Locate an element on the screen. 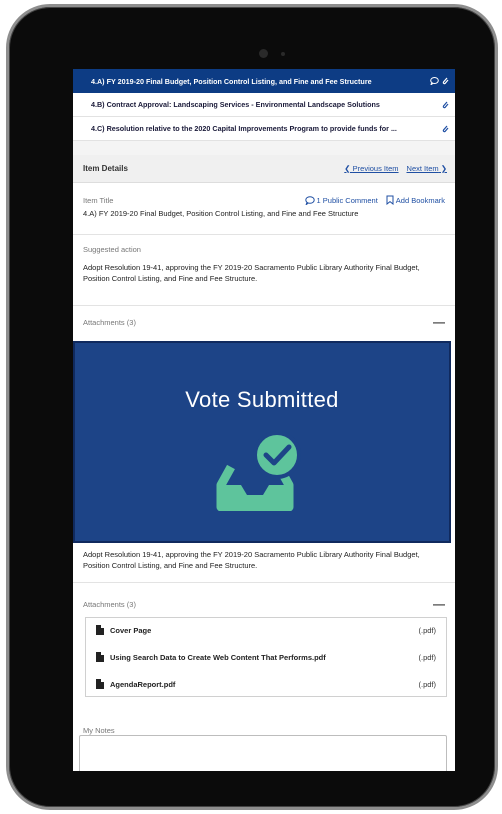 The height and width of the screenshot is (814, 502). add-bookmark-button: Add Bookmark is located at coordinates (415, 200).